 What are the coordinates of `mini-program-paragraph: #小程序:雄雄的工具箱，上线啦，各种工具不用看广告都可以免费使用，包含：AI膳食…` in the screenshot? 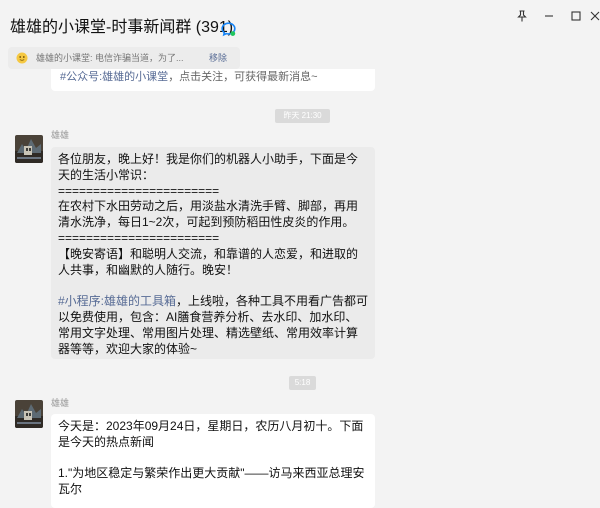 It's located at (213, 325).